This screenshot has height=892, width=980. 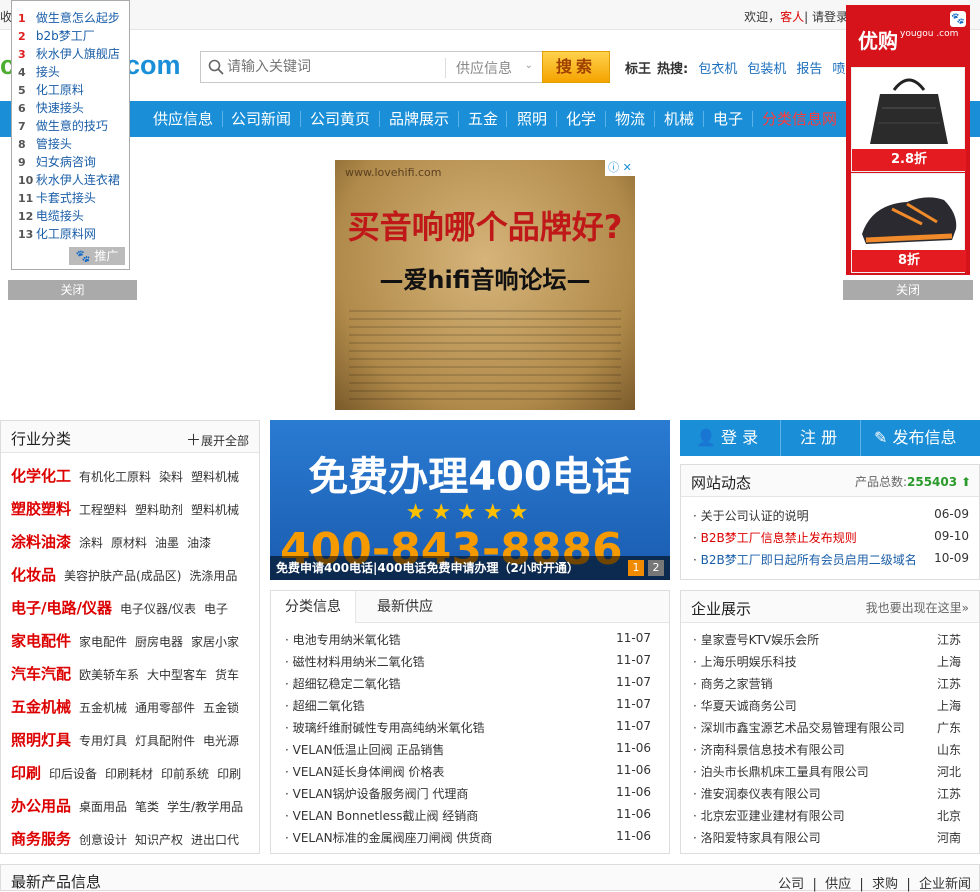 I want to click on register-button: 注 册, so click(x=818, y=438).